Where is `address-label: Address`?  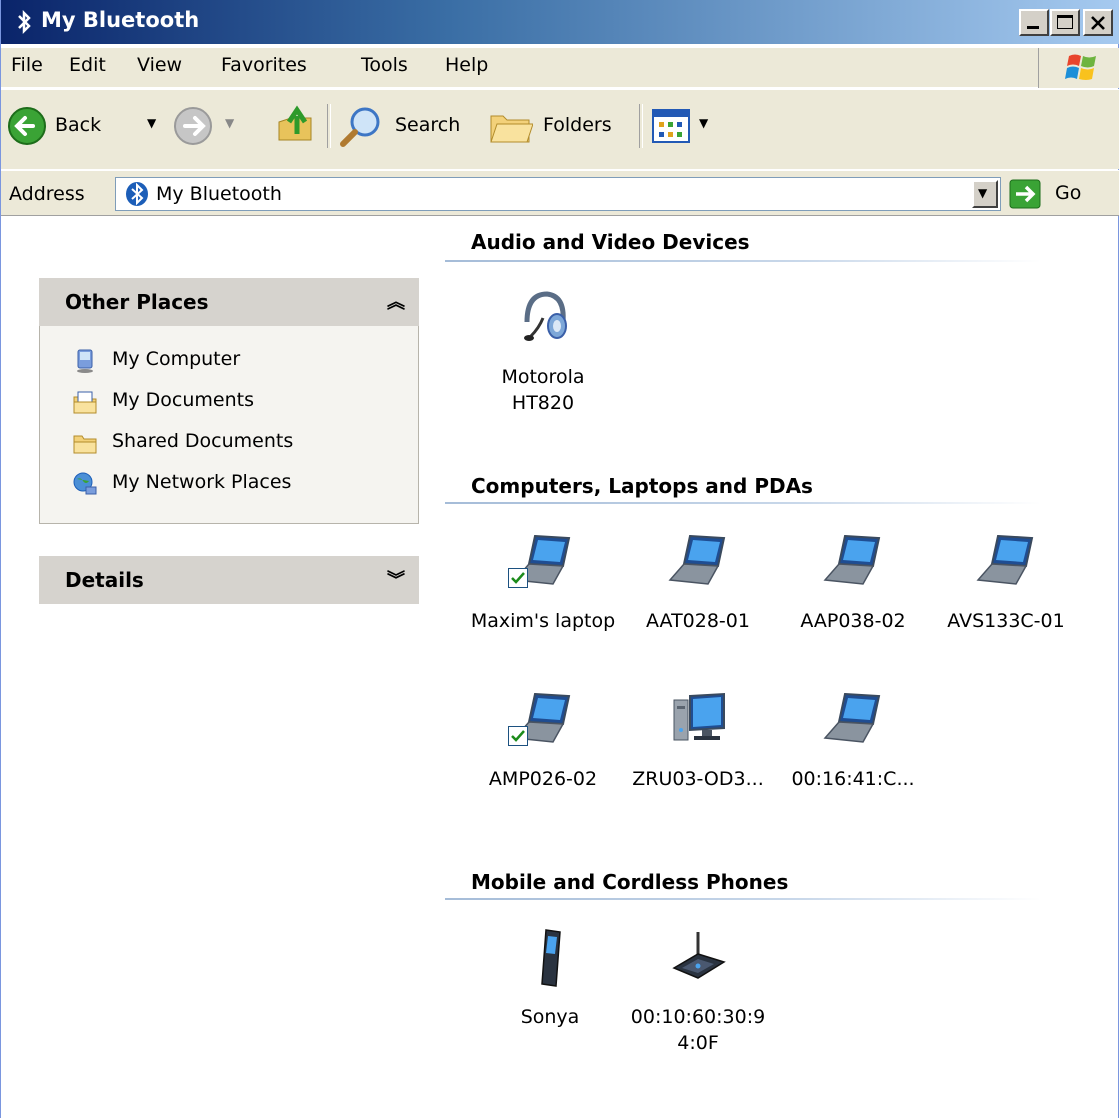
address-label: Address is located at coordinates (47, 194).